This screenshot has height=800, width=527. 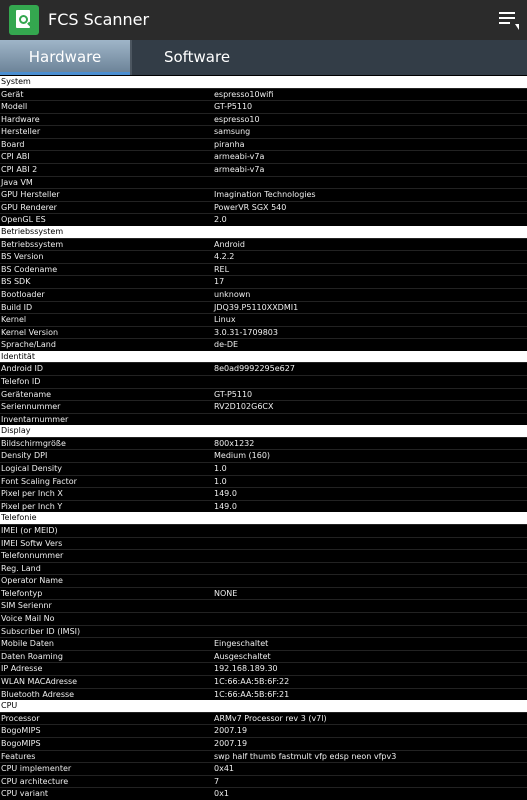 What do you see at coordinates (263, 281) in the screenshot?
I see `list-item: BS SDK 17` at bounding box center [263, 281].